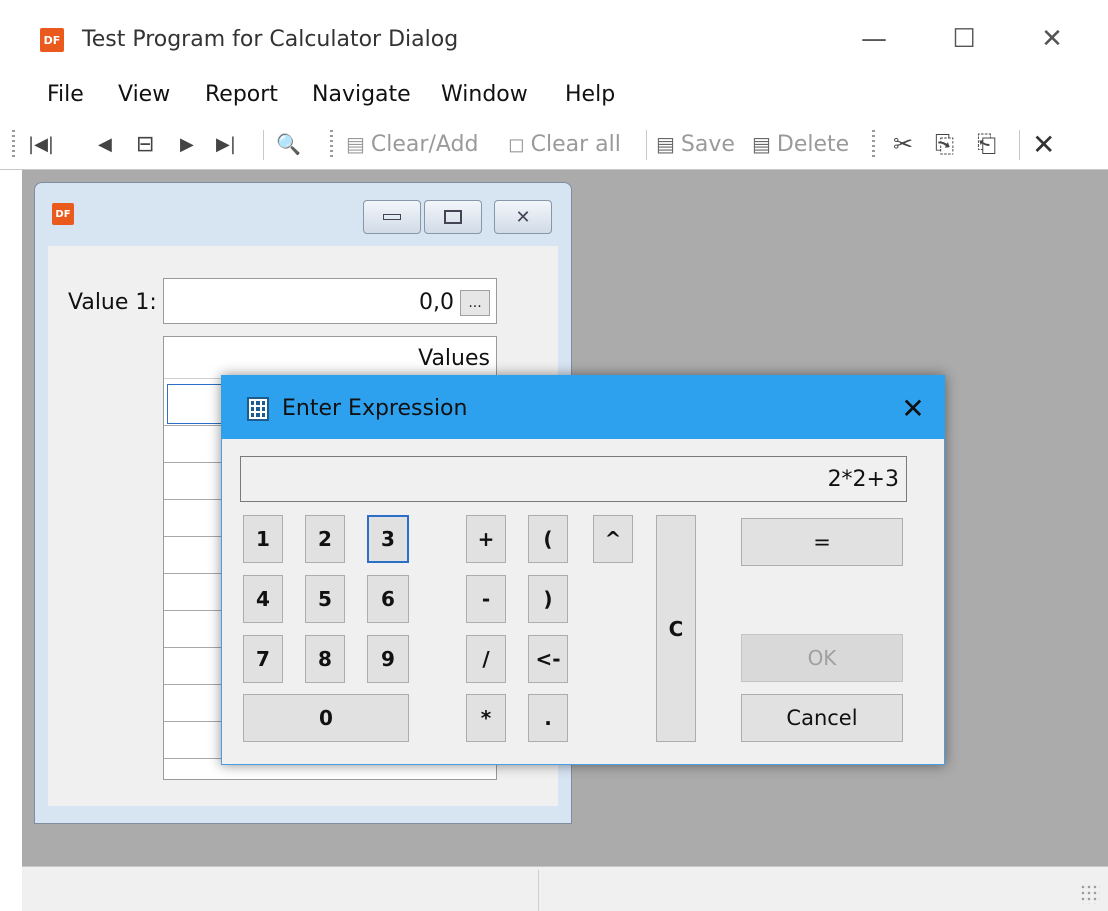 This screenshot has height=911, width=1108. I want to click on first-record-icon: |◀|, so click(41, 144).